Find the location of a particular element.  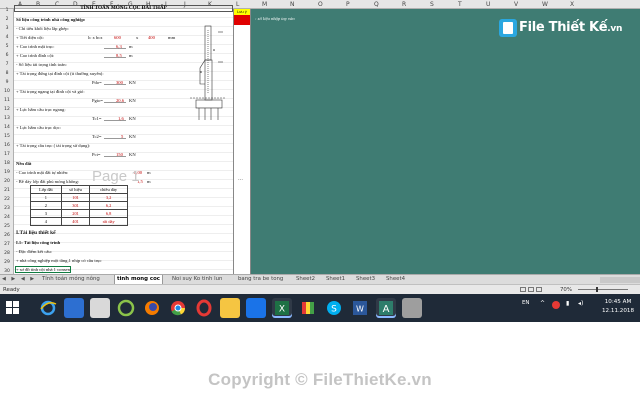

column-header-x: X is located at coordinates (572, 4).